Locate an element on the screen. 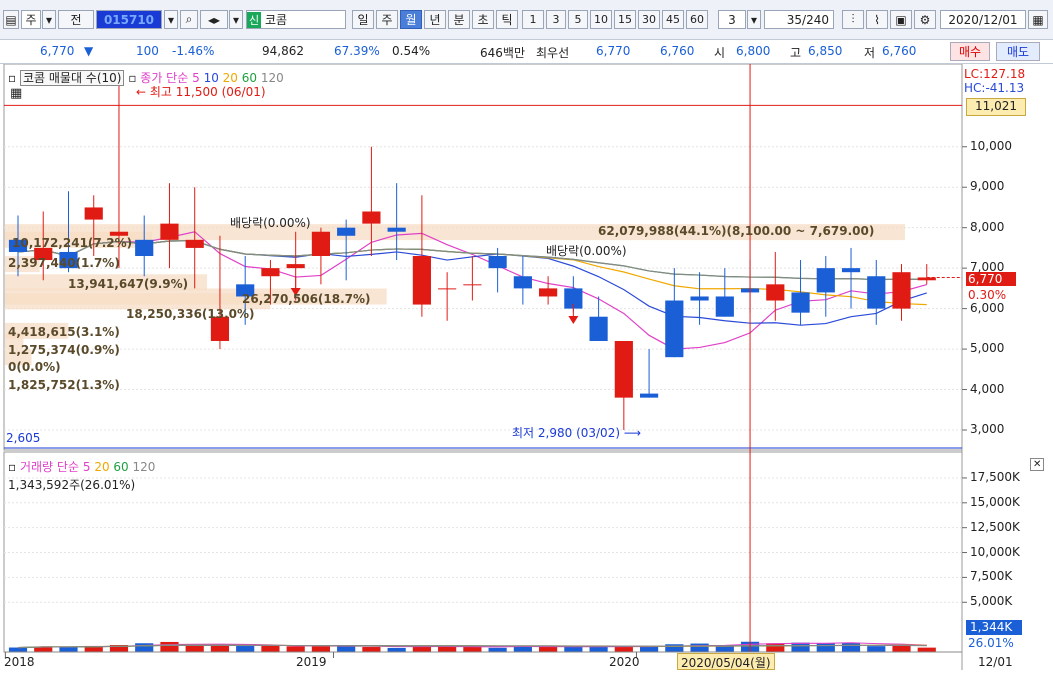 Image resolution: width=1053 pixels, height=673 pixels. period-tab-3: 년 is located at coordinates (435, 19).